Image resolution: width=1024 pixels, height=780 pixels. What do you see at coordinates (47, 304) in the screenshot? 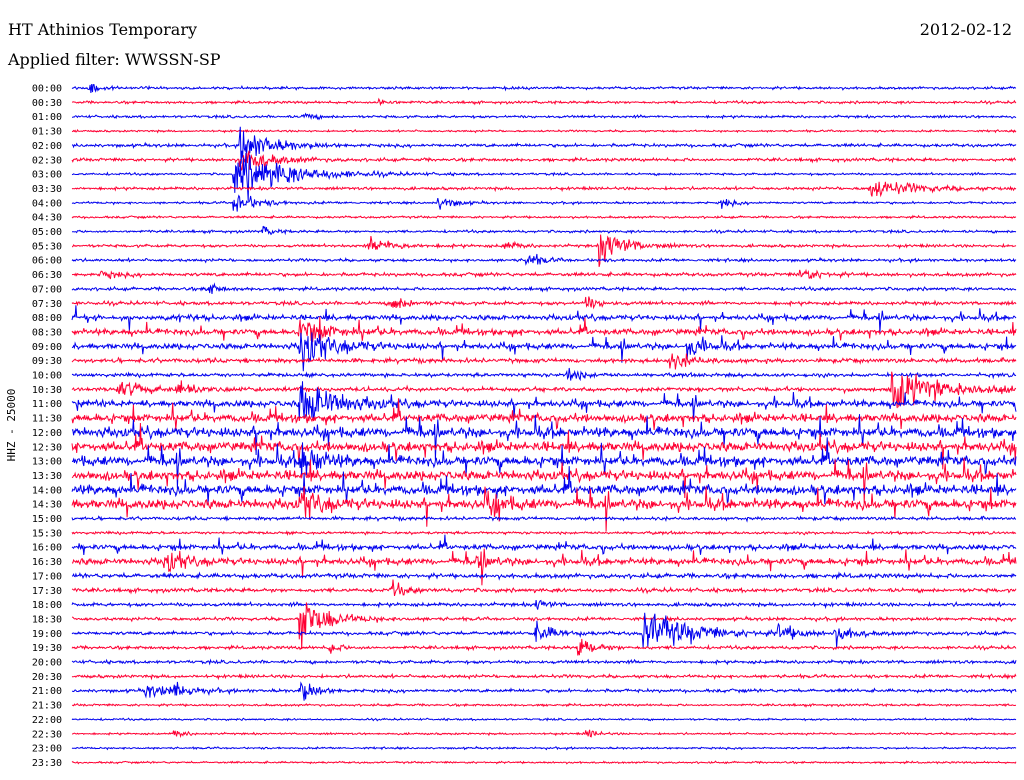
I see `time-label: 07:30` at bounding box center [47, 304].